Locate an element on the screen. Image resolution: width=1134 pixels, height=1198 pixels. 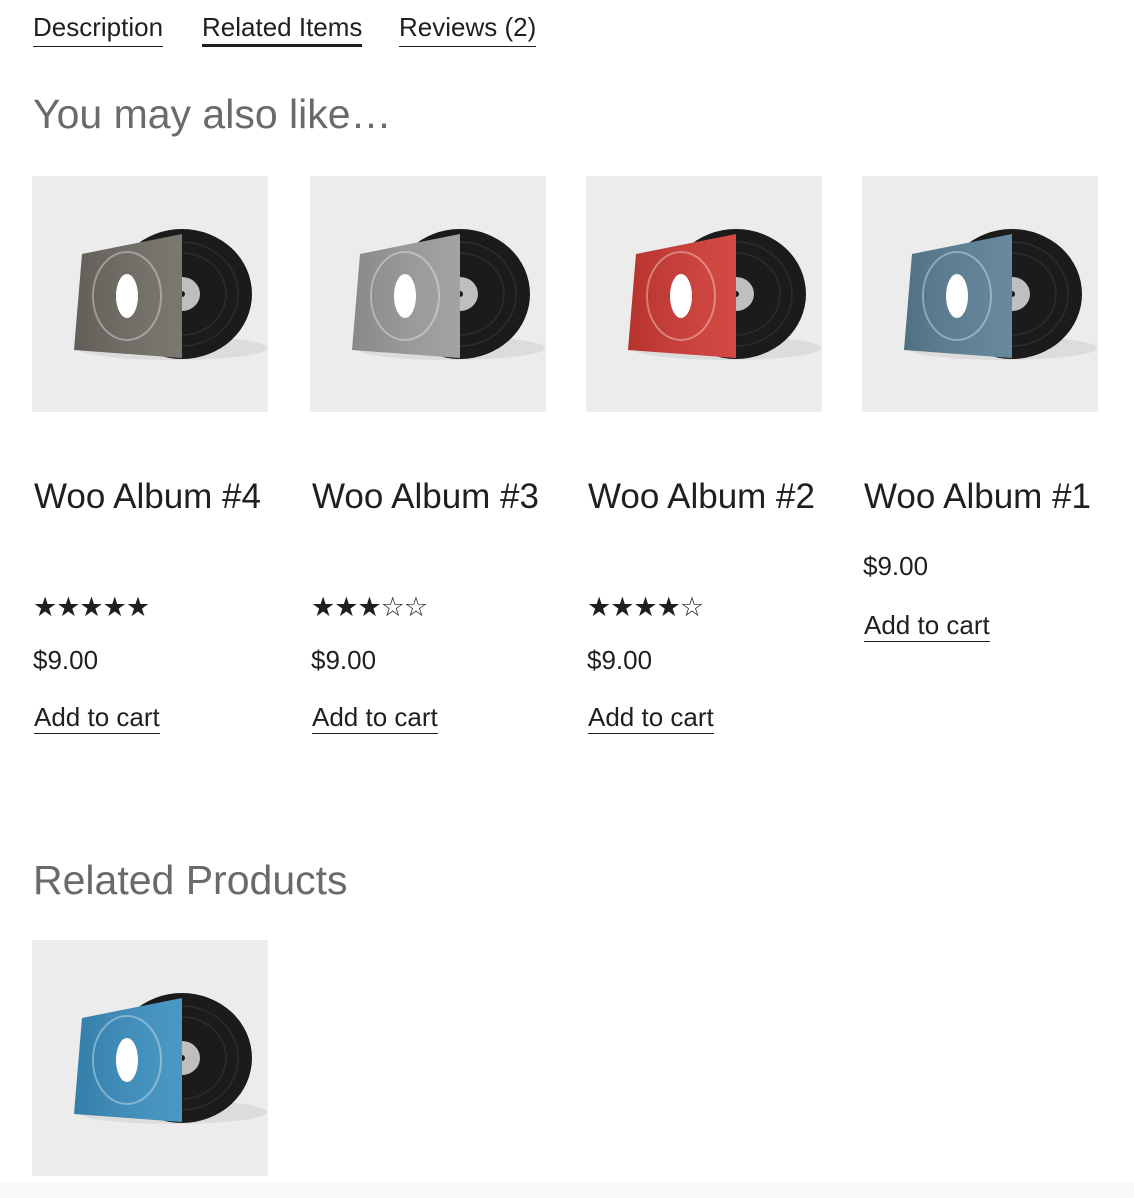
page-bottom-strip is located at coordinates (567, 1190).